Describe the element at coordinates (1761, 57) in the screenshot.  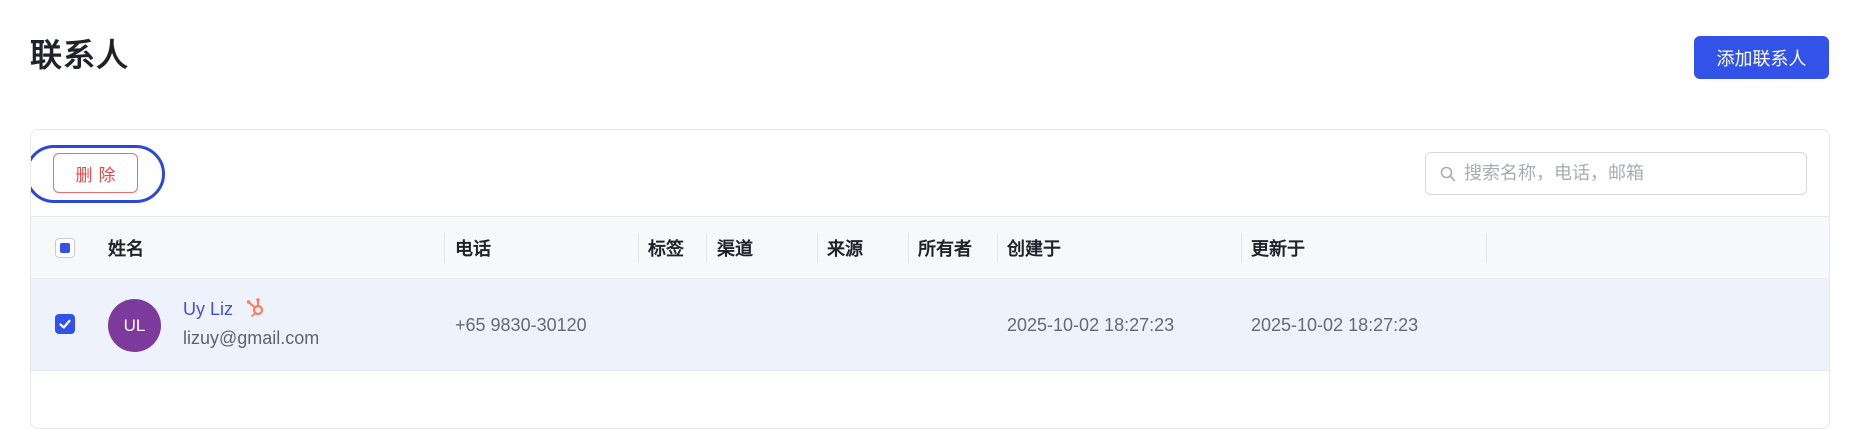
I see `add-contact-button: 添加联系人` at that location.